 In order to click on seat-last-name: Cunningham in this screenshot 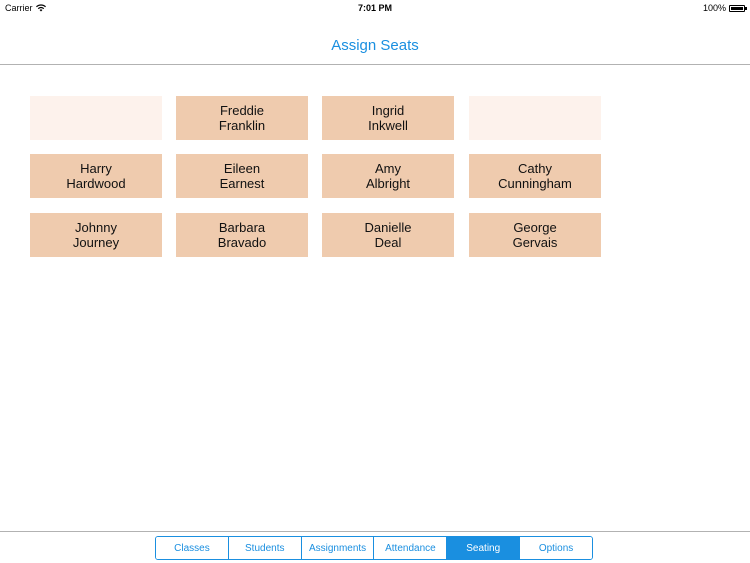, I will do `click(535, 183)`.